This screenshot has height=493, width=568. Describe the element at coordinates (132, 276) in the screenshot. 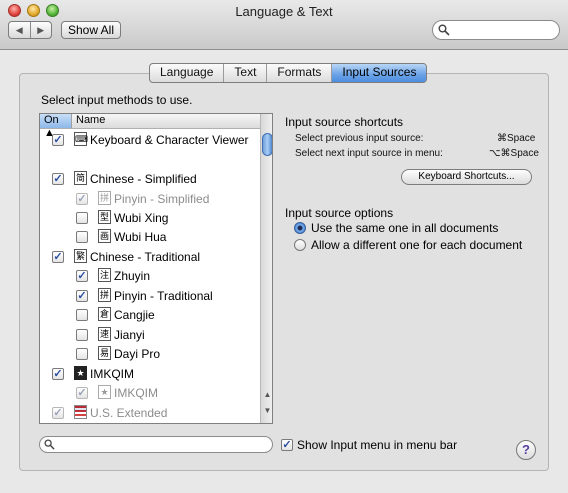

I see `list-item-label: Zhuyin` at that location.